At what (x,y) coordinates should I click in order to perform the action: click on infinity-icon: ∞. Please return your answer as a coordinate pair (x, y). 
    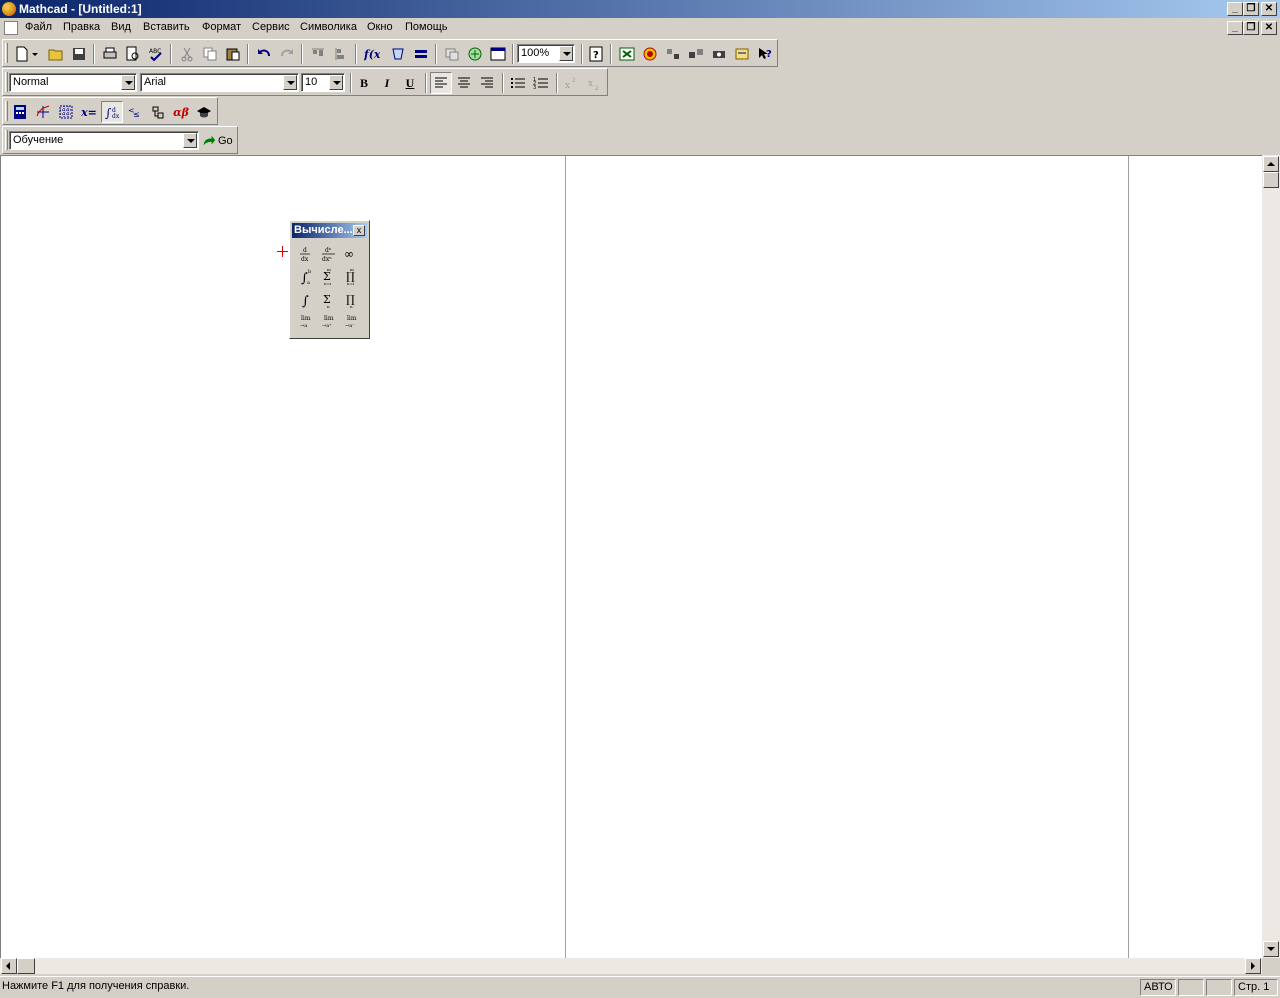
    Looking at the image, I should click on (352, 253).